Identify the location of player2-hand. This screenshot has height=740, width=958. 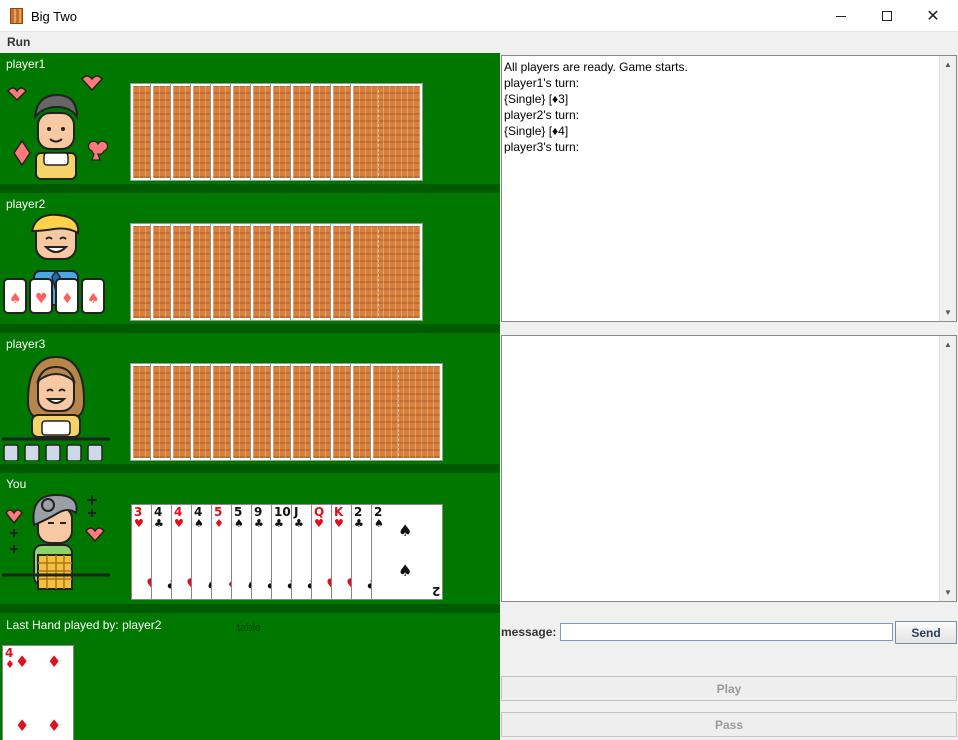
(290, 272).